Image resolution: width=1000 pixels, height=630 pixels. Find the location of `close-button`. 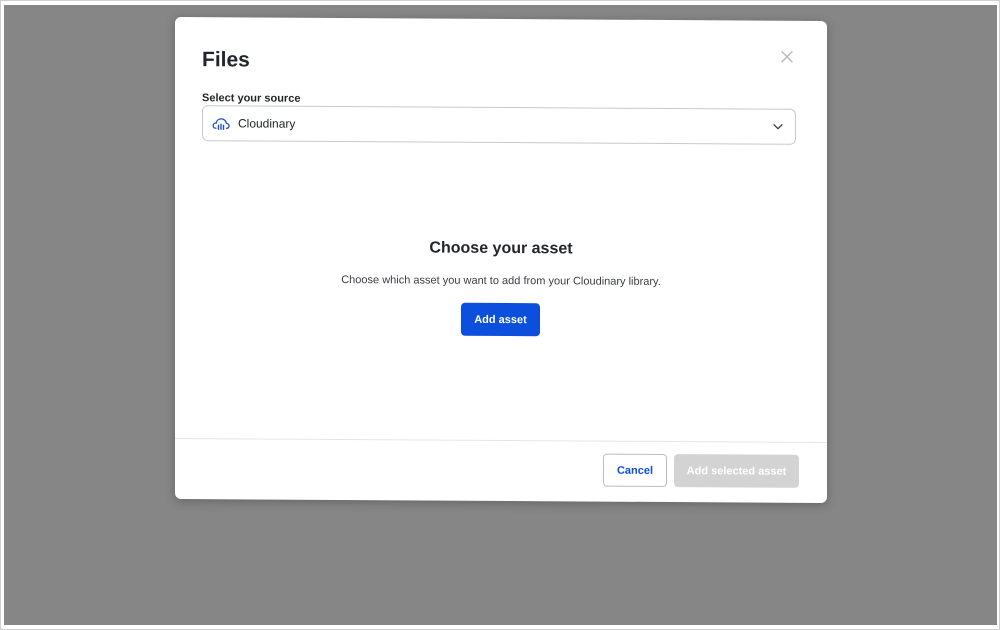

close-button is located at coordinates (787, 57).